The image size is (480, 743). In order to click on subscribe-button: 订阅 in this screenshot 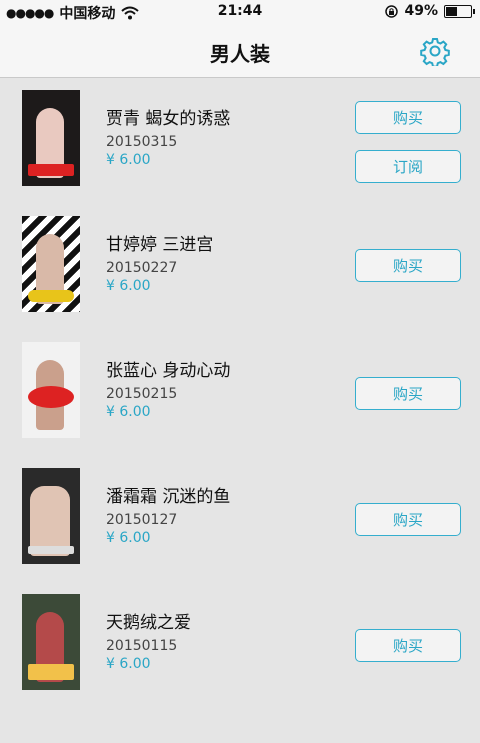, I will do `click(408, 166)`.